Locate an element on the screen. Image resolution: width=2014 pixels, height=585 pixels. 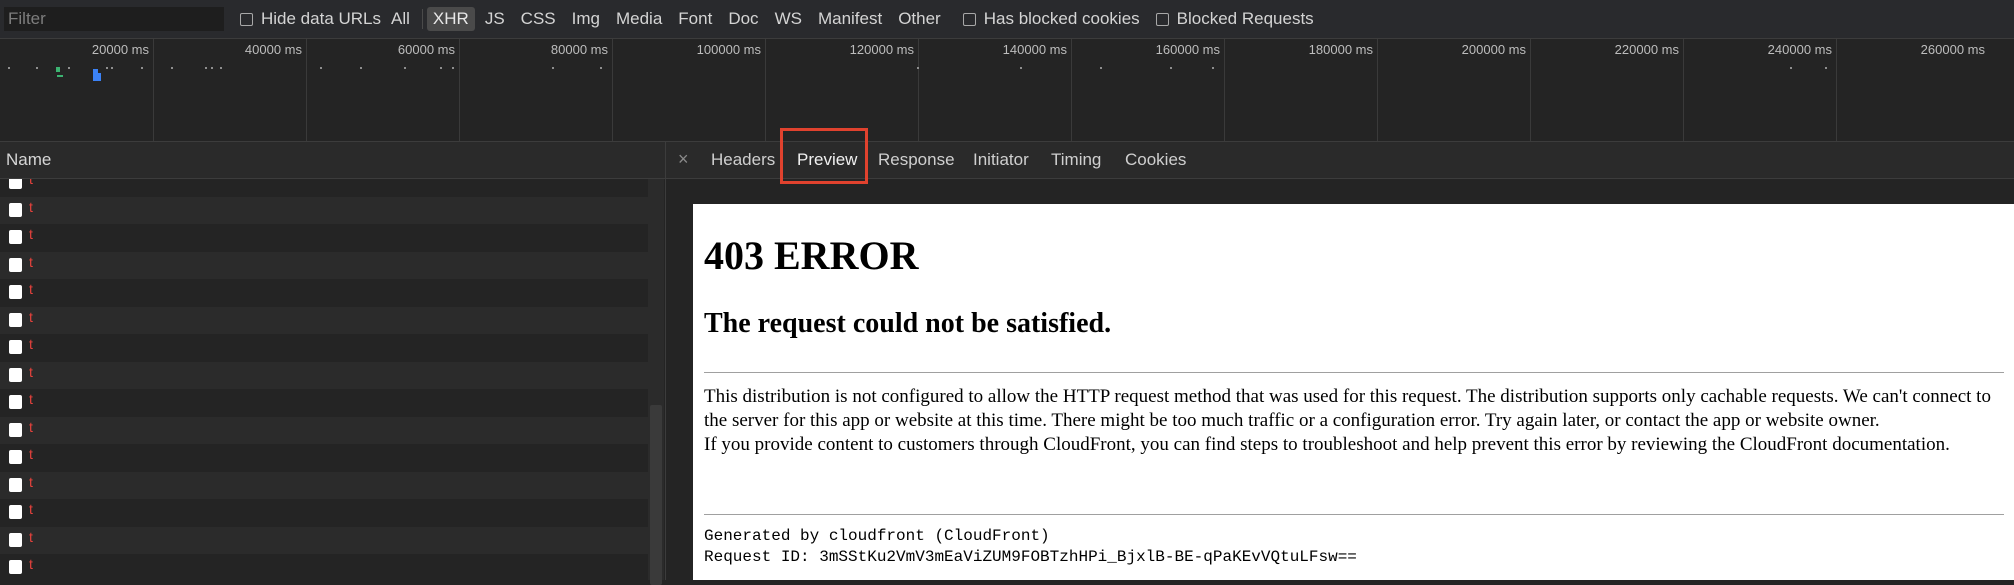
tab-headers: Headers is located at coordinates (743, 160).